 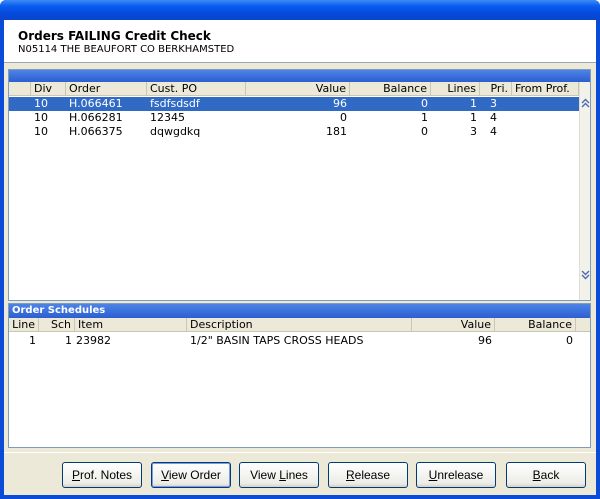 What do you see at coordinates (126, 49) in the screenshot?
I see `customer-subtitle: N05114 THE BEAUFORT CO BERKHAMSTED` at bounding box center [126, 49].